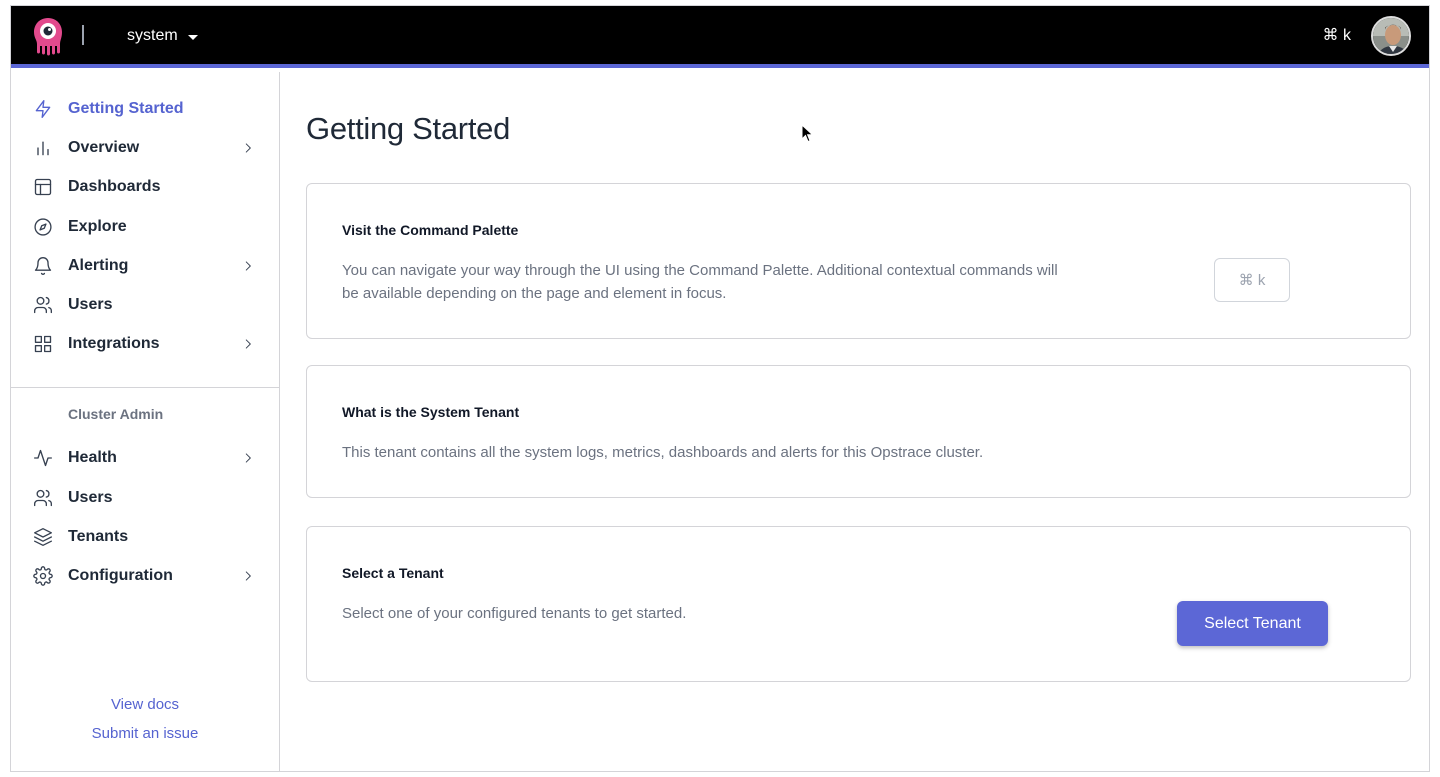  What do you see at coordinates (114, 343) in the screenshot?
I see `sidebar-item-label: Integrations` at bounding box center [114, 343].